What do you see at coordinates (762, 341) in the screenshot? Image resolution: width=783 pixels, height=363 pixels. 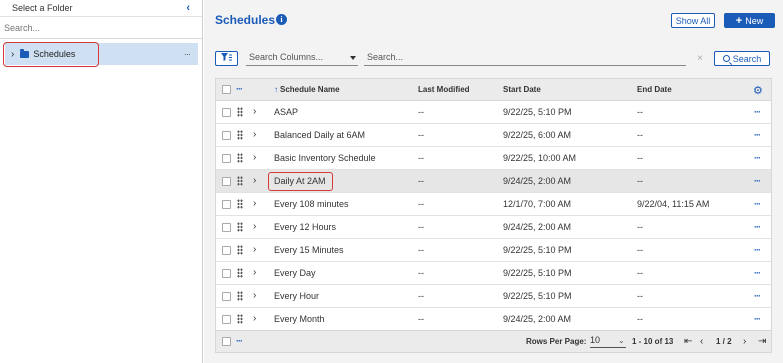 I see `last-page-icon: ⇥` at bounding box center [762, 341].